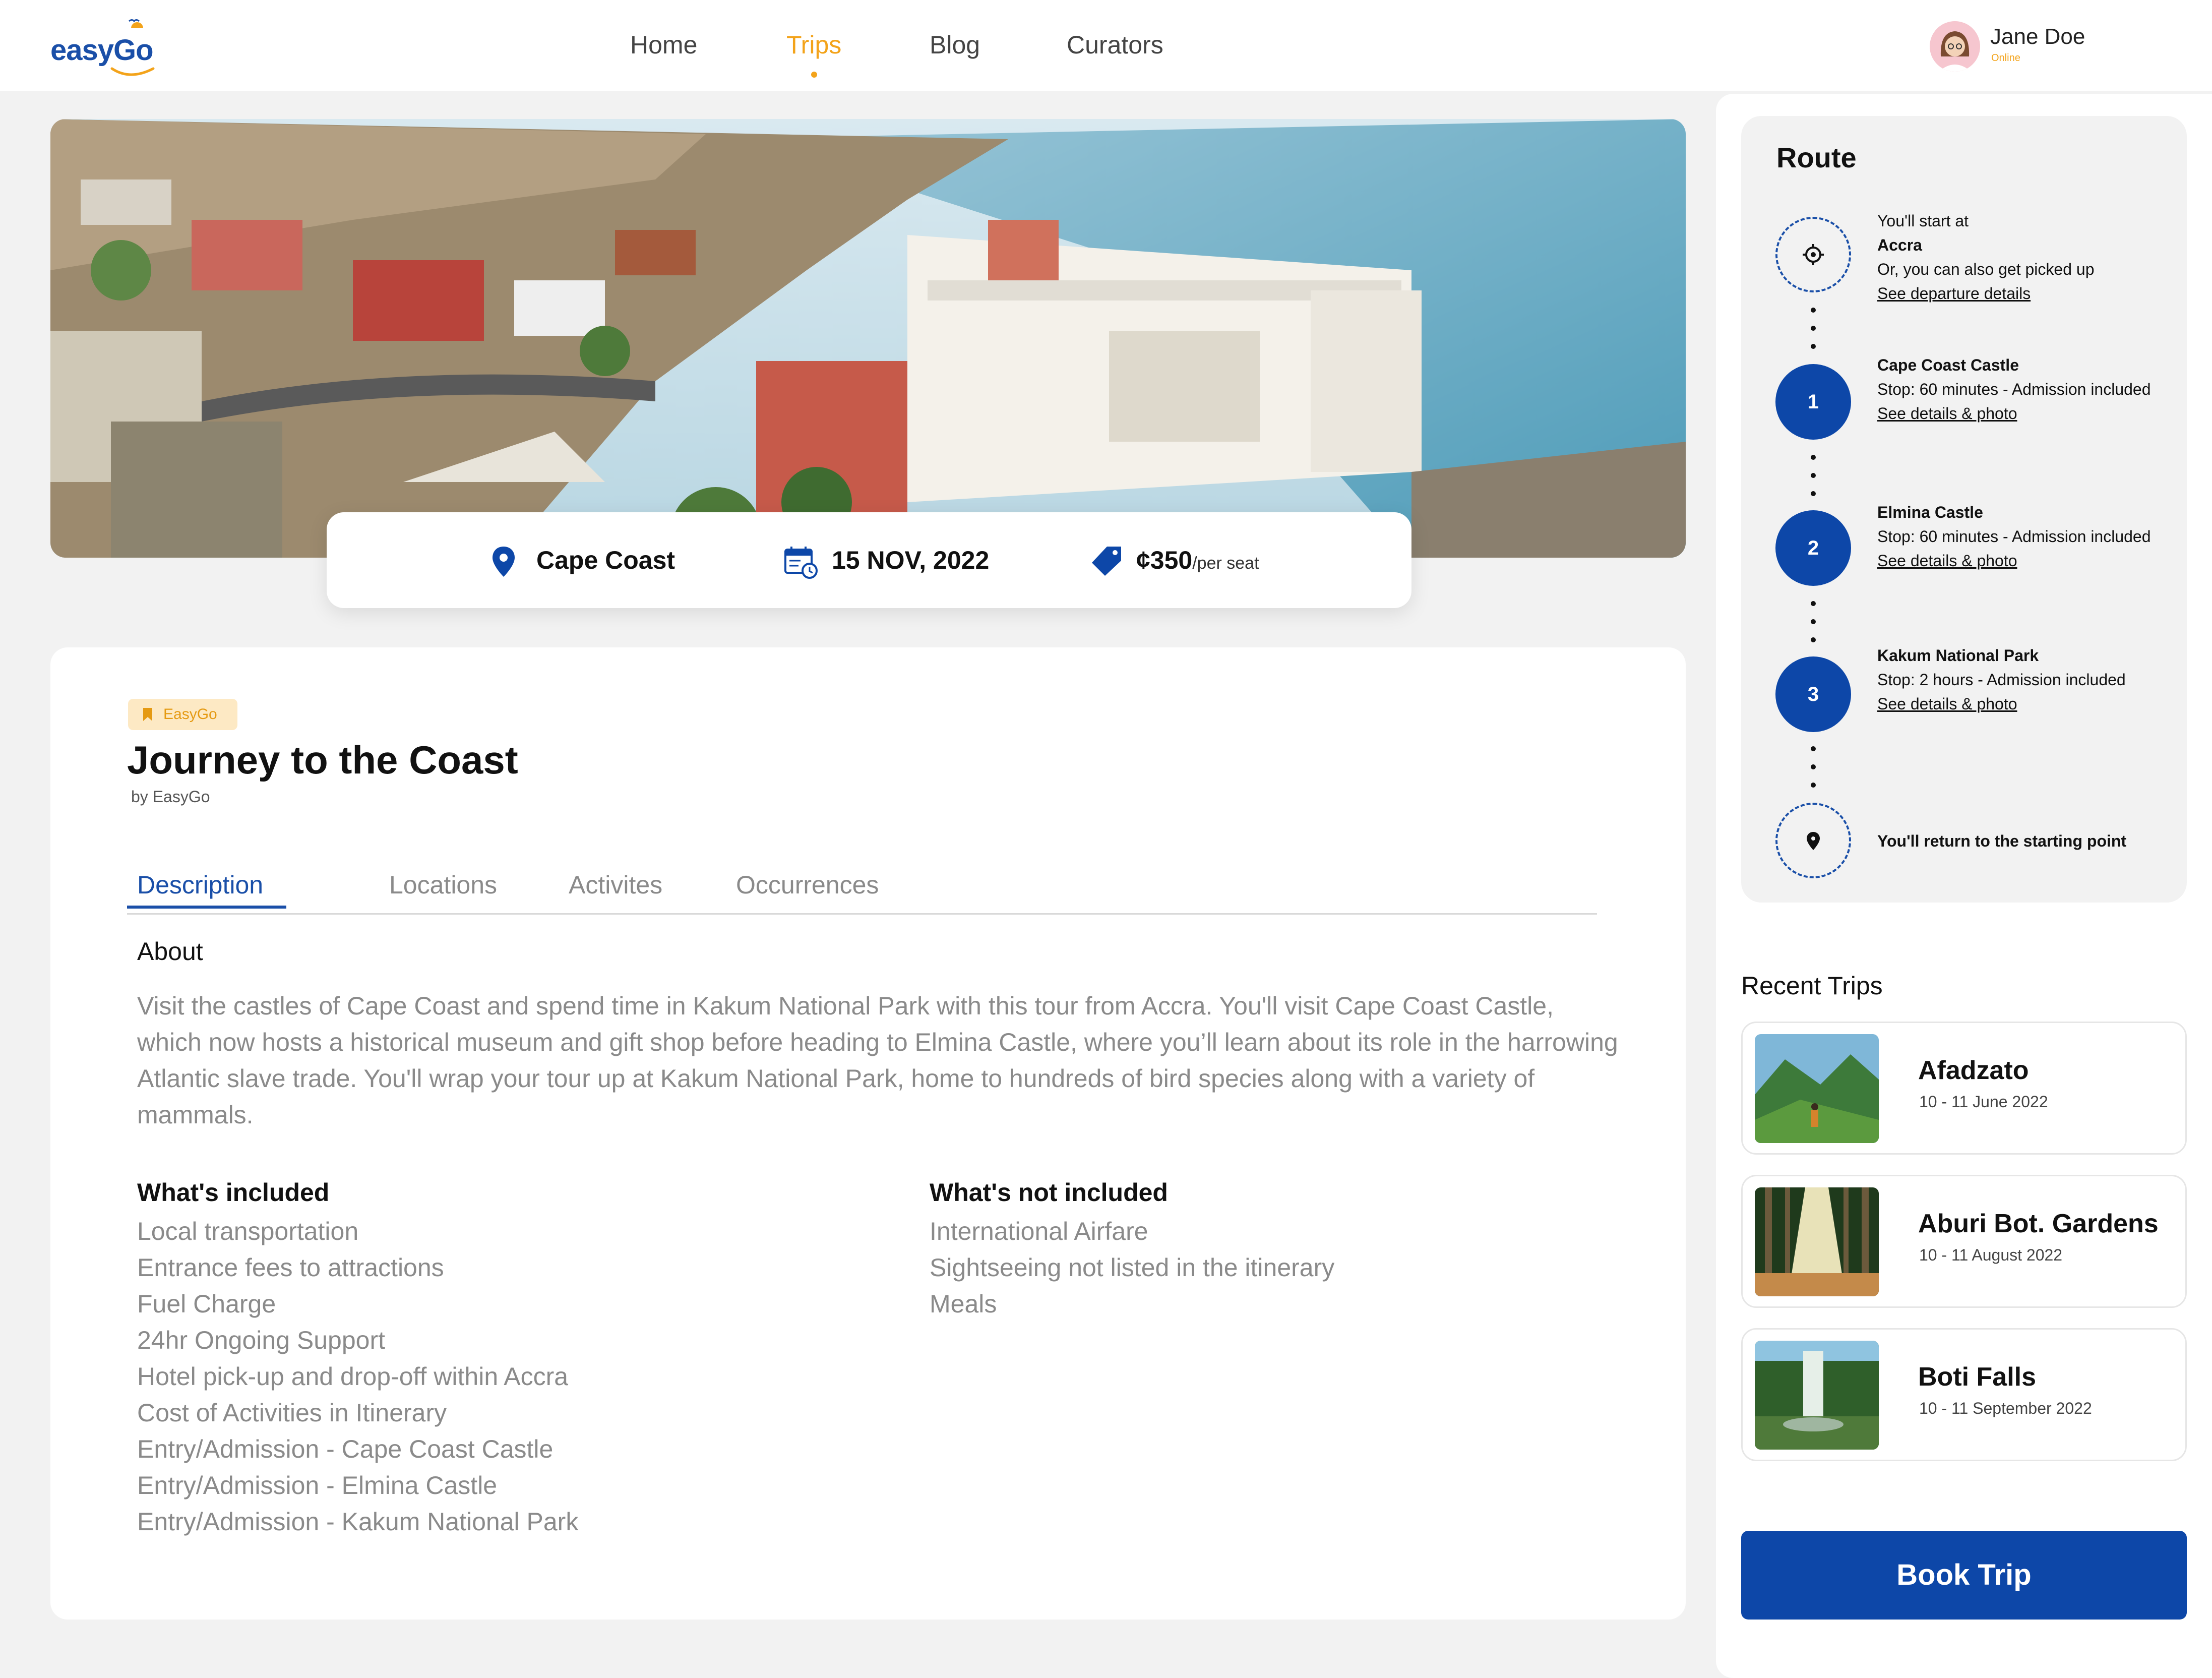  Describe the element at coordinates (1039, 1231) in the screenshot. I see `list-item: International Airfare` at that location.